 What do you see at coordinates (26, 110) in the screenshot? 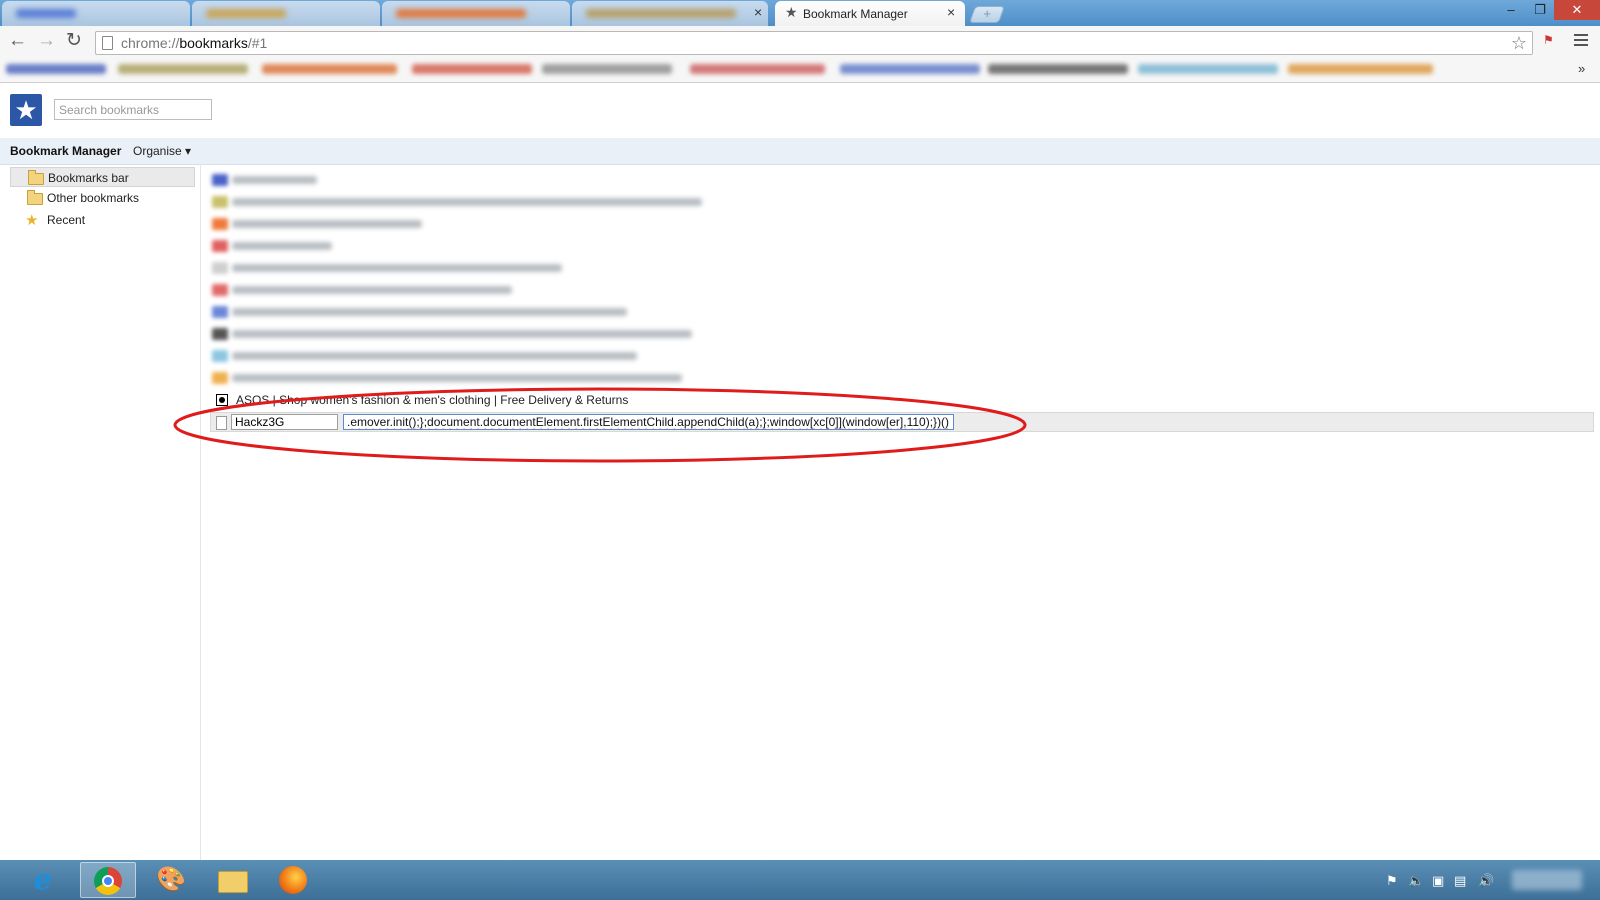
I see `bookmark-manager-logo-icon: ★` at bounding box center [26, 110].